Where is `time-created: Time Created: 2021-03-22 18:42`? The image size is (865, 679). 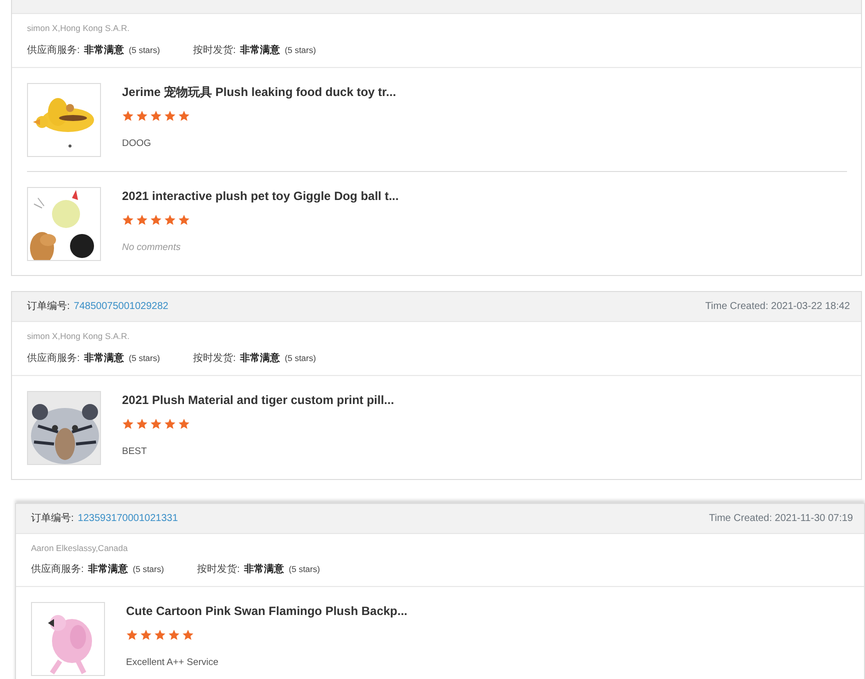
time-created: Time Created: 2021-03-22 18:42 is located at coordinates (777, 307).